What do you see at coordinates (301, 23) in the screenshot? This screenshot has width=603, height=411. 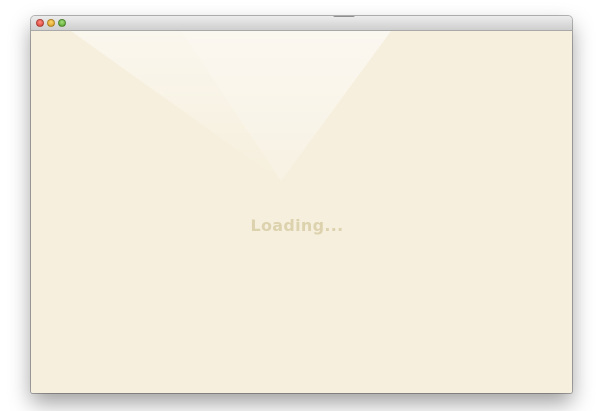 I see `title-bar` at bounding box center [301, 23].